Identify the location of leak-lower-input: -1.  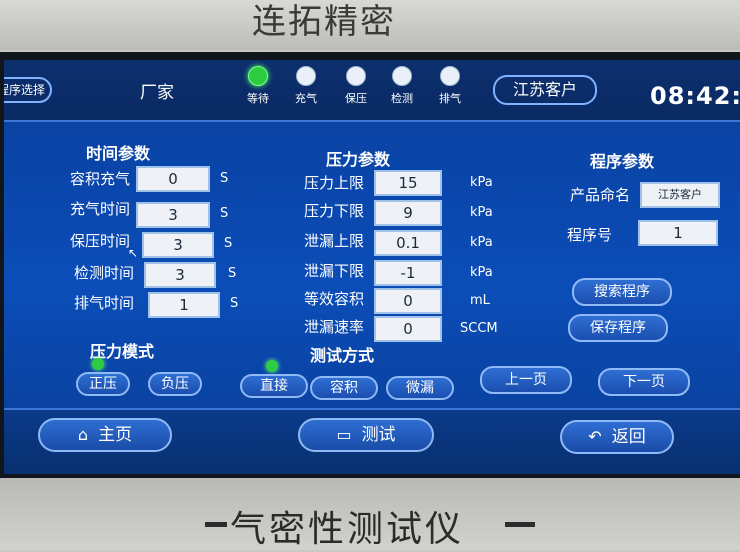
(408, 273).